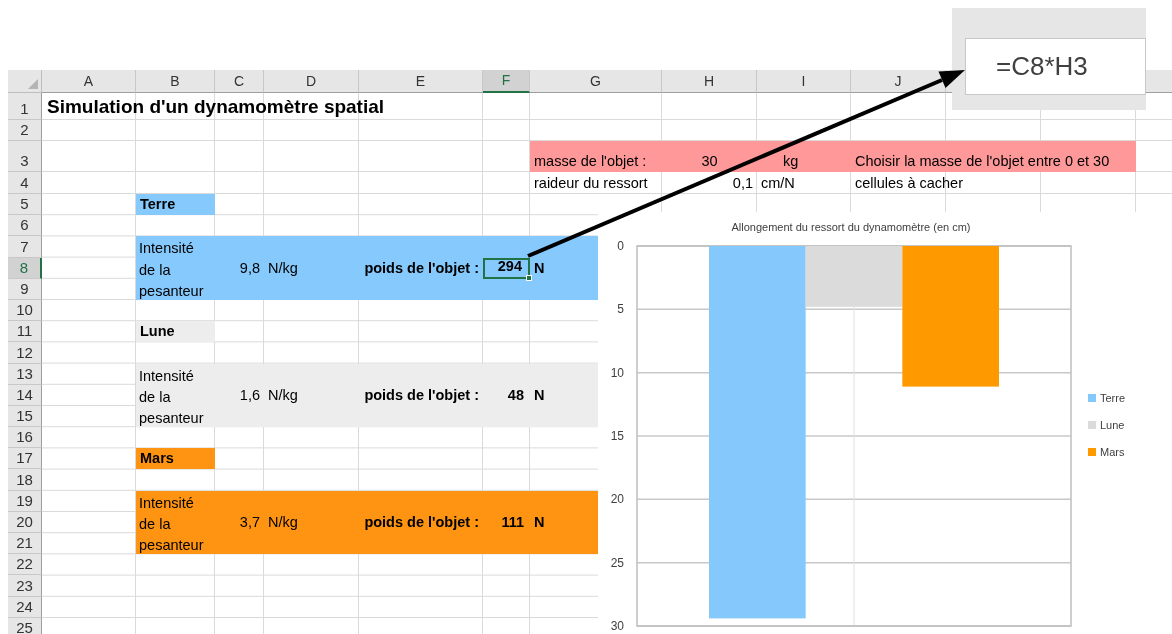 Image resolution: width=1172 pixels, height=634 pixels. What do you see at coordinates (157, 459) in the screenshot?
I see `planet-name: Mars` at bounding box center [157, 459].